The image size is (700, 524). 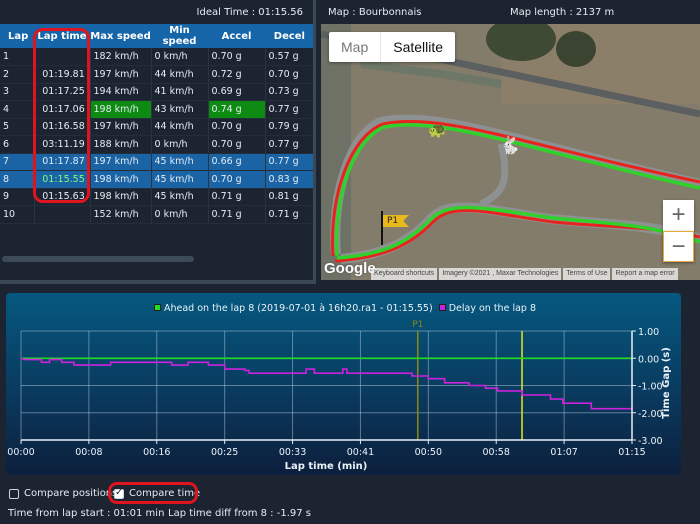 I want to click on x-tick-label: 01:07, so click(x=563, y=452).